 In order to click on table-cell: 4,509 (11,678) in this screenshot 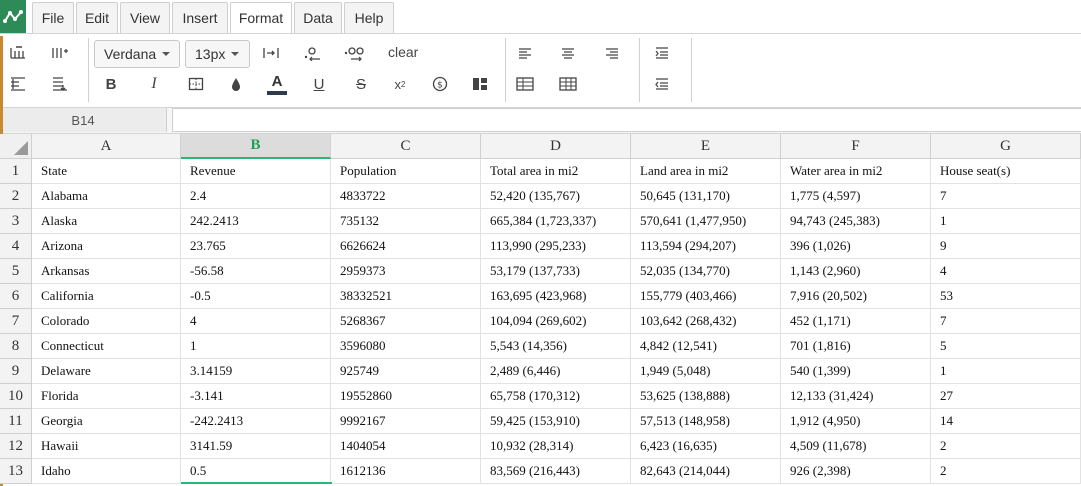, I will do `click(856, 446)`.